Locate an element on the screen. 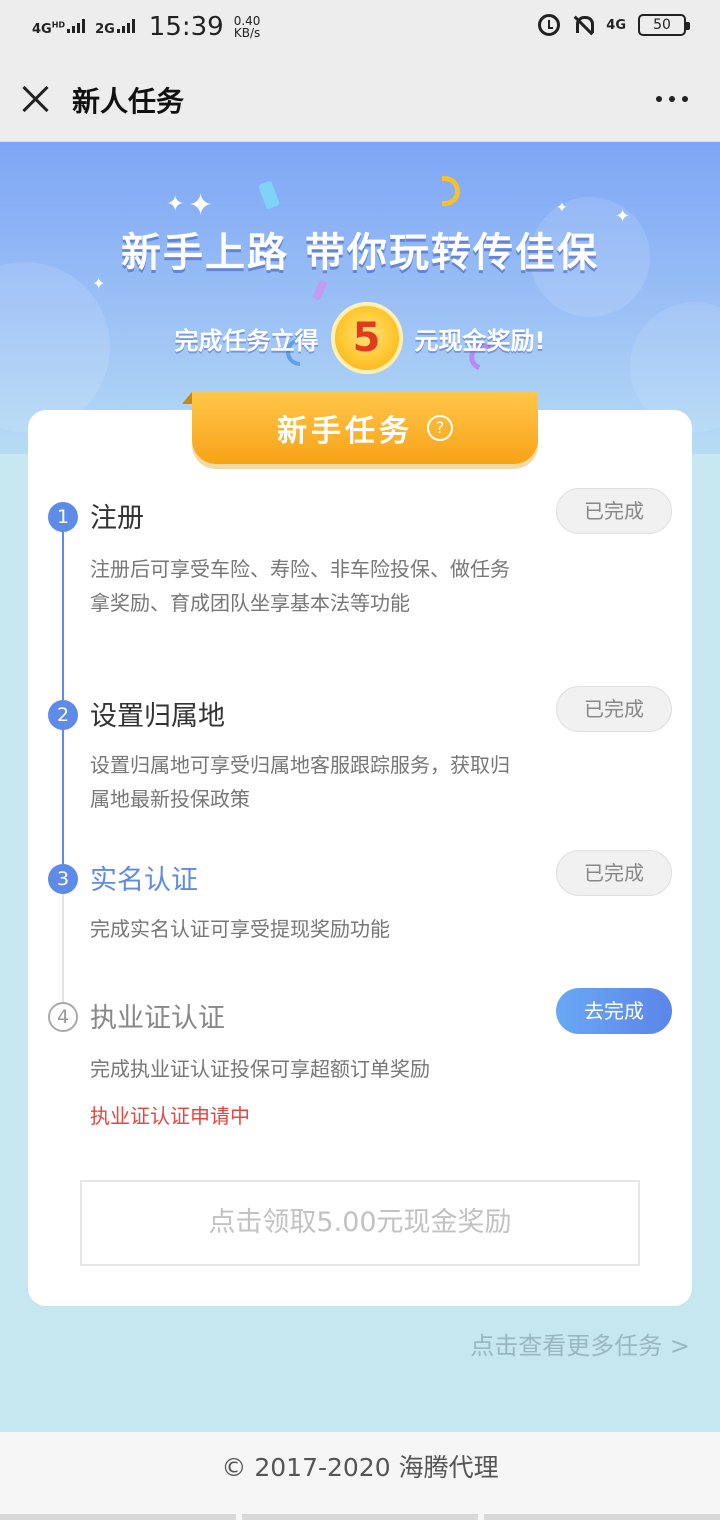 The width and height of the screenshot is (720, 1520). status-bar: 4GHD 2G 15:39 0.40 KB/s 4G 50 is located at coordinates (360, 28).